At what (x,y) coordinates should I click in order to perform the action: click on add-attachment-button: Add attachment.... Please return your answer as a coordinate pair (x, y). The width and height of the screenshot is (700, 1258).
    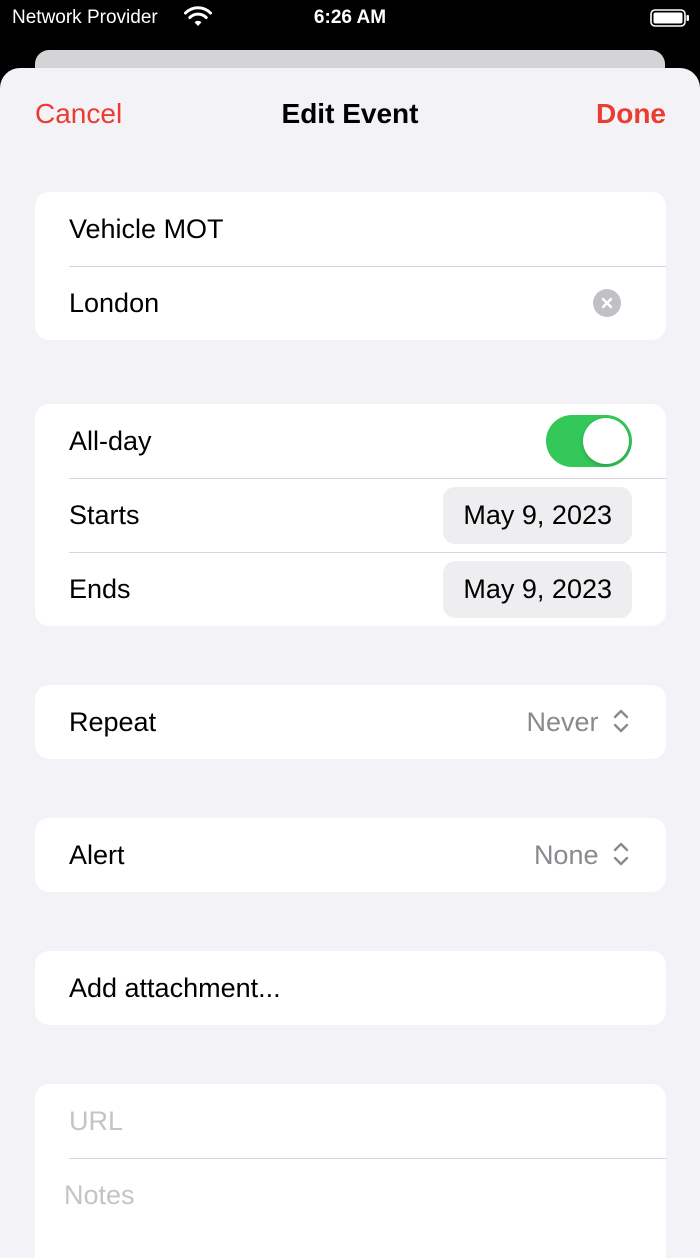
    Looking at the image, I should click on (350, 988).